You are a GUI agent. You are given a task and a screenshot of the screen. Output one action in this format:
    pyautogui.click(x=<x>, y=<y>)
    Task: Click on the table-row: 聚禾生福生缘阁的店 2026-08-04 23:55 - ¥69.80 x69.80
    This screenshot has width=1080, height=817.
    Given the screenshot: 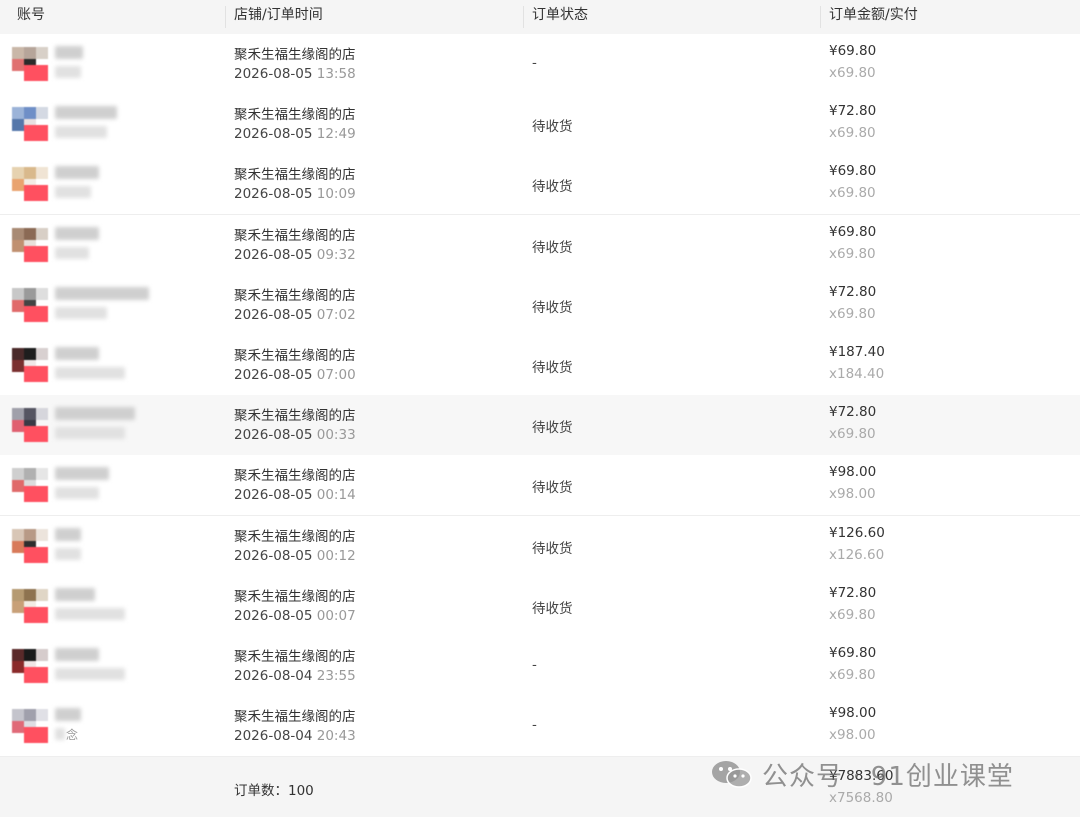 What is the action you would take?
    pyautogui.click(x=540, y=666)
    